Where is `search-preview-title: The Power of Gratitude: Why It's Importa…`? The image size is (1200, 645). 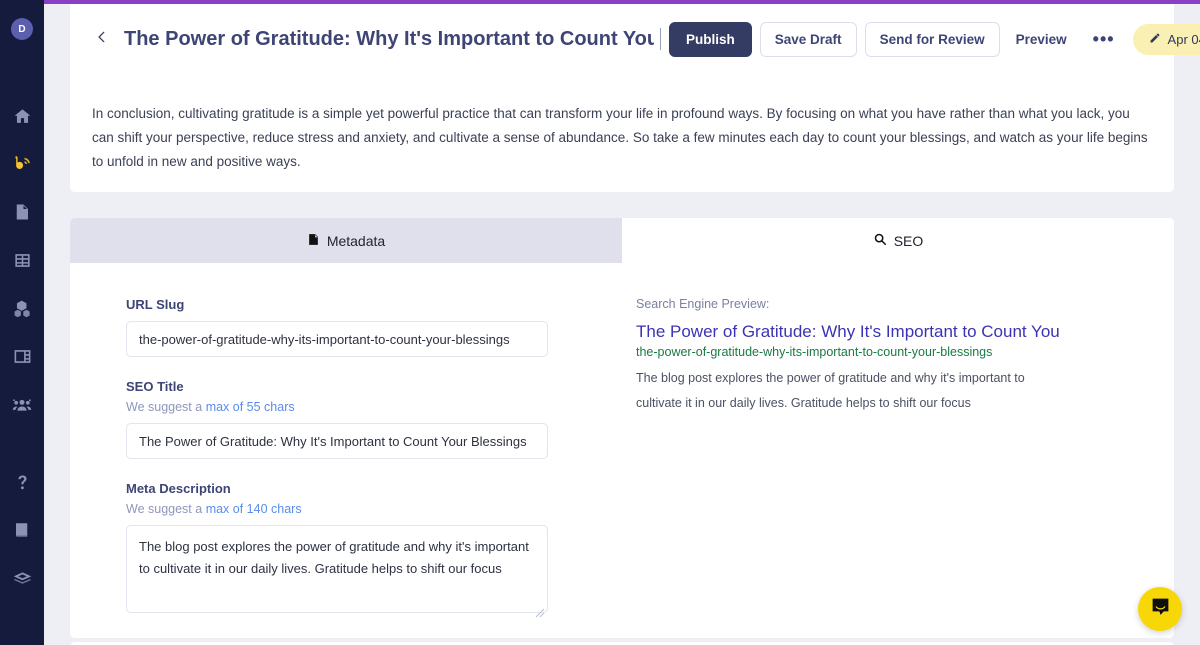 search-preview-title: The Power of Gratitude: Why It's Importa… is located at coordinates (905, 332).